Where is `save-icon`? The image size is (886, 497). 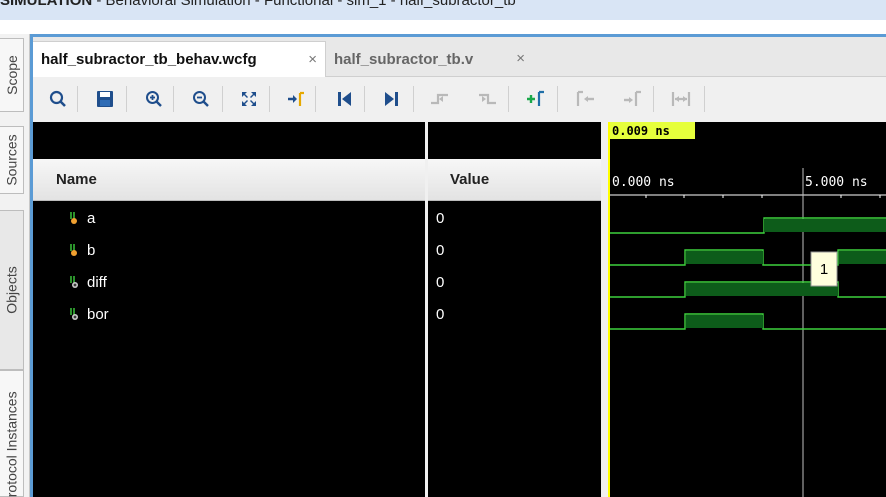
save-icon is located at coordinates (105, 99).